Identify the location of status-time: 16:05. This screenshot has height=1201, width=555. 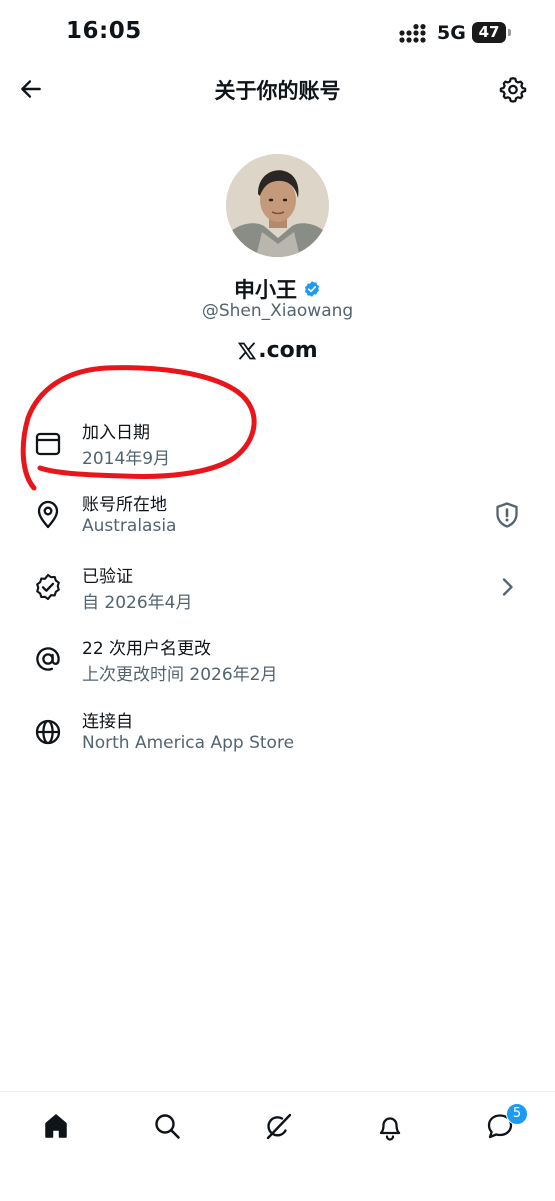
(104, 31).